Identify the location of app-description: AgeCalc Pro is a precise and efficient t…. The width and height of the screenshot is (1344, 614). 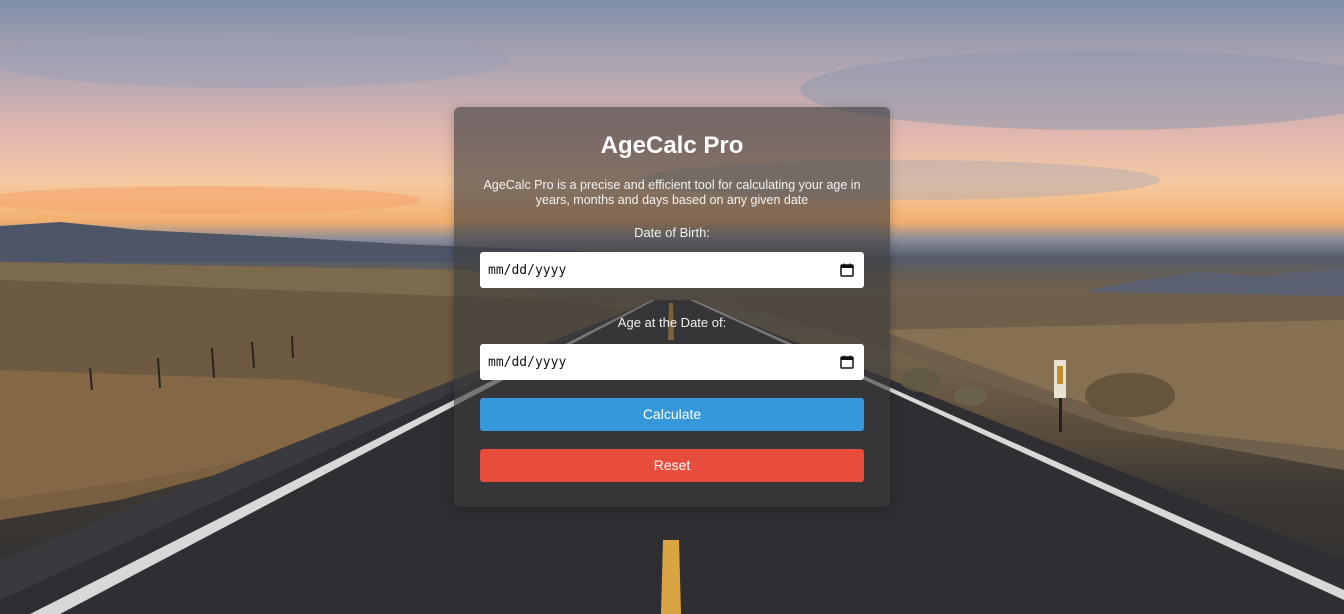
(672, 192).